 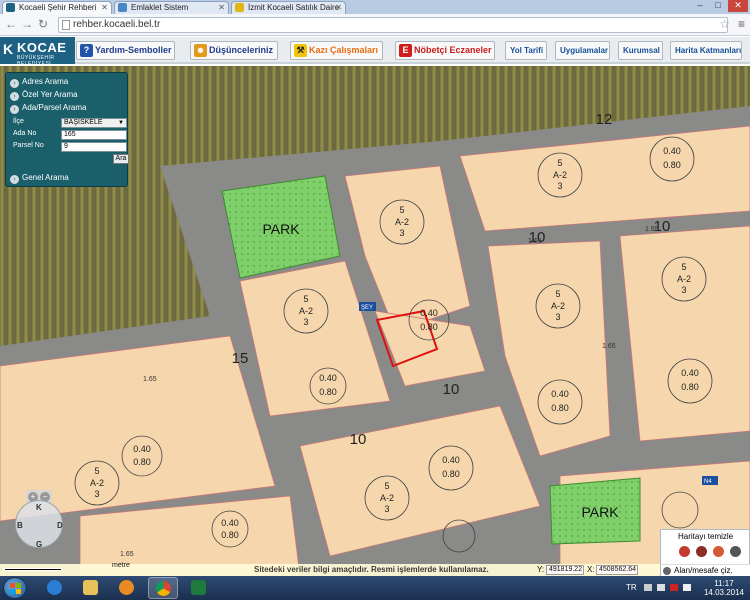 What do you see at coordinates (609, 346) in the screenshot?
I see `interval-label: 1.65` at bounding box center [609, 346].